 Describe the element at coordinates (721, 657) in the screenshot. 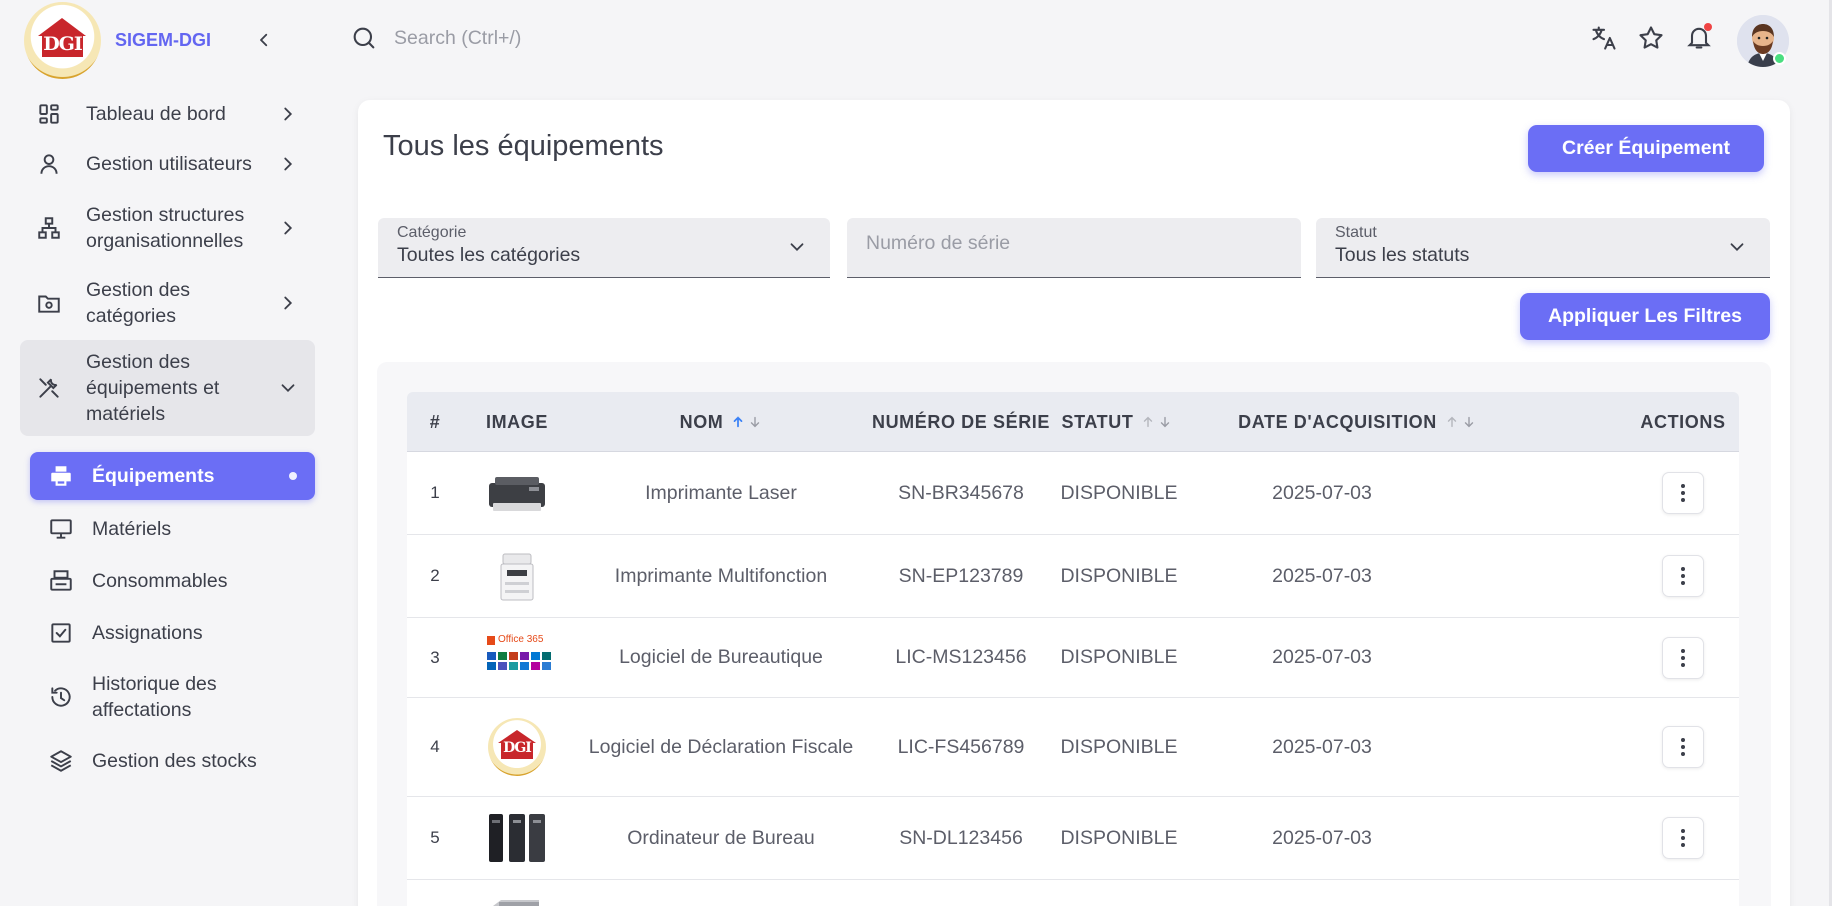

I see `equipment-name: Logiciel de Bureautique` at that location.